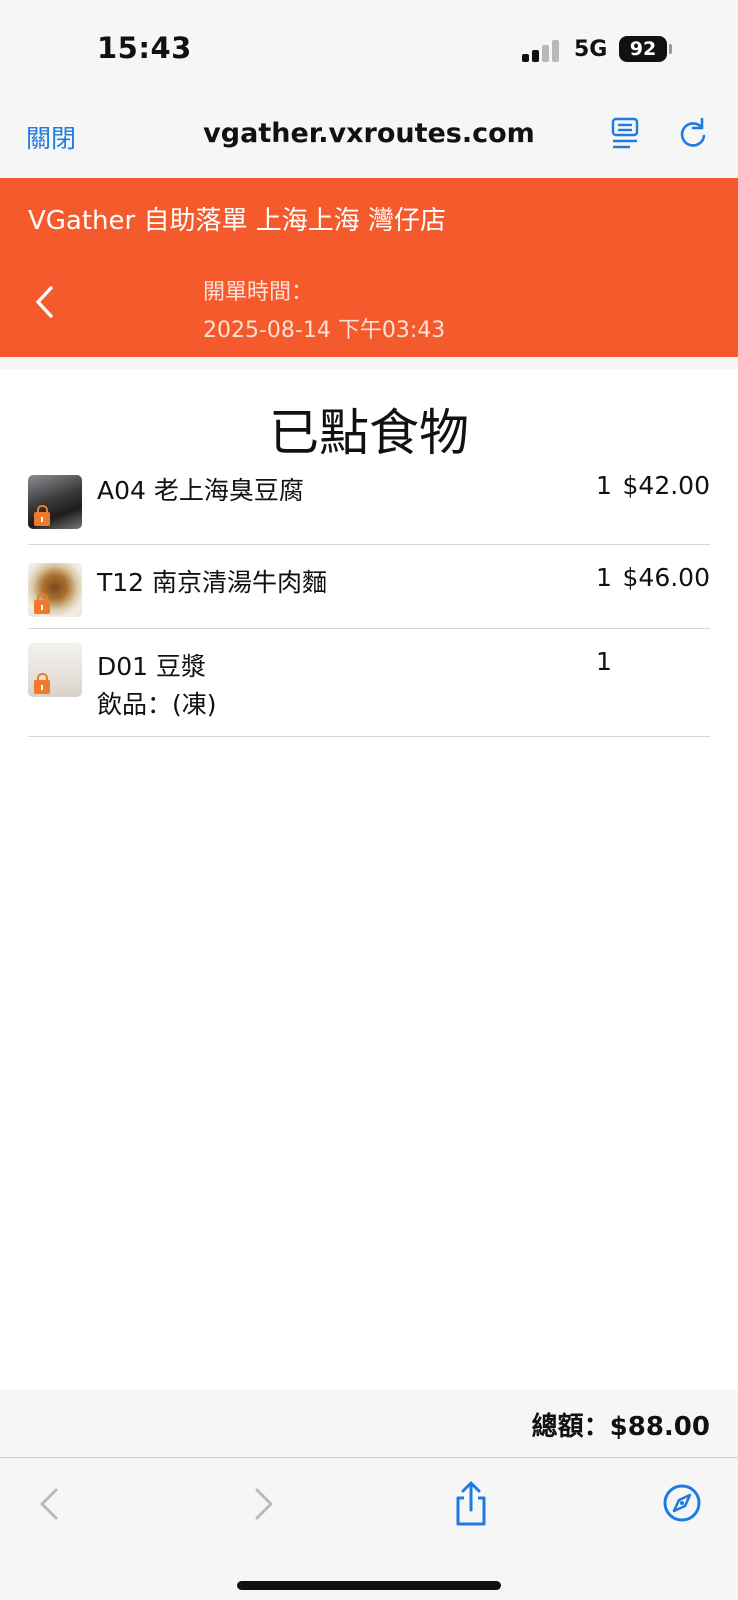 This screenshot has height=1600, width=738. What do you see at coordinates (369, 587) in the screenshot?
I see `list-item: T12 南京清湯牛肉麵 1 $46.00` at bounding box center [369, 587].